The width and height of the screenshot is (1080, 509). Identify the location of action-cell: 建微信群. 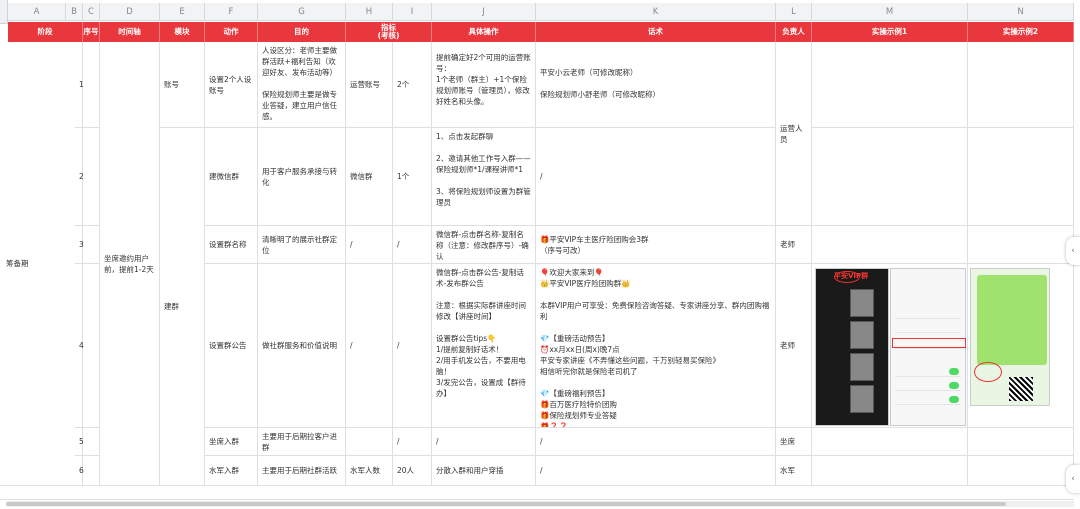
(231, 177).